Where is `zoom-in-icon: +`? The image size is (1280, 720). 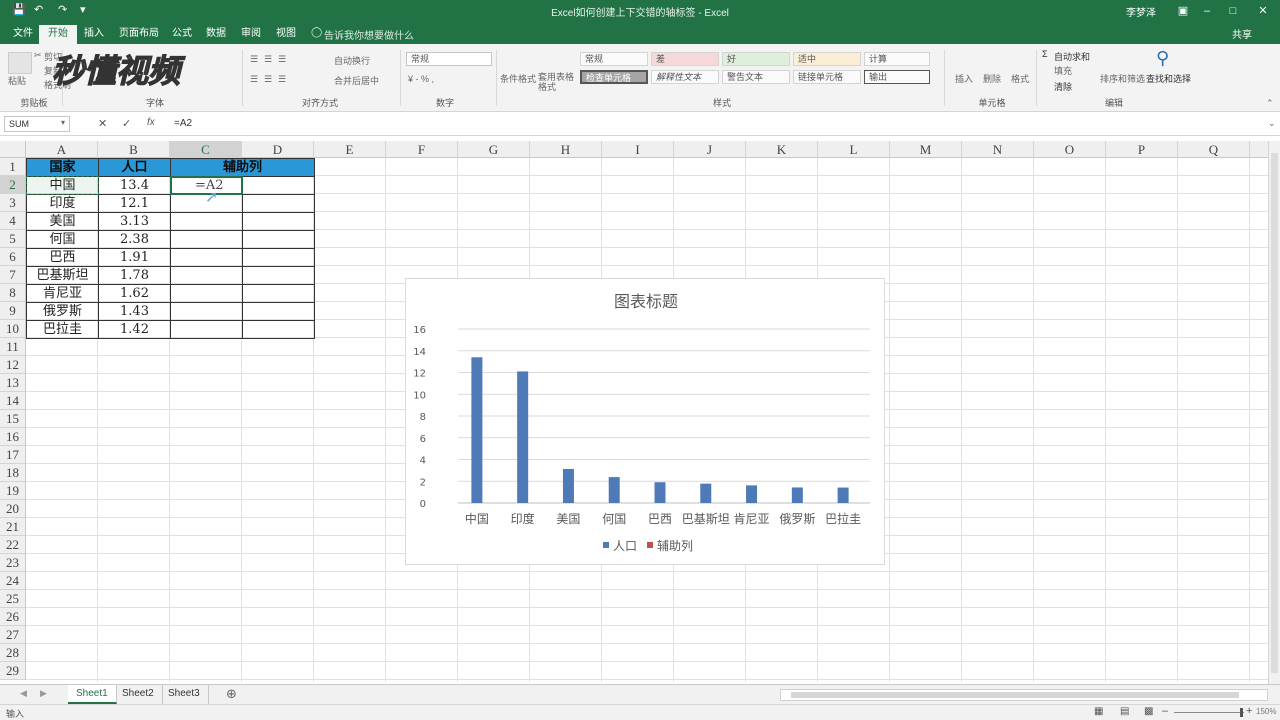
zoom-in-icon: + is located at coordinates (1249, 711).